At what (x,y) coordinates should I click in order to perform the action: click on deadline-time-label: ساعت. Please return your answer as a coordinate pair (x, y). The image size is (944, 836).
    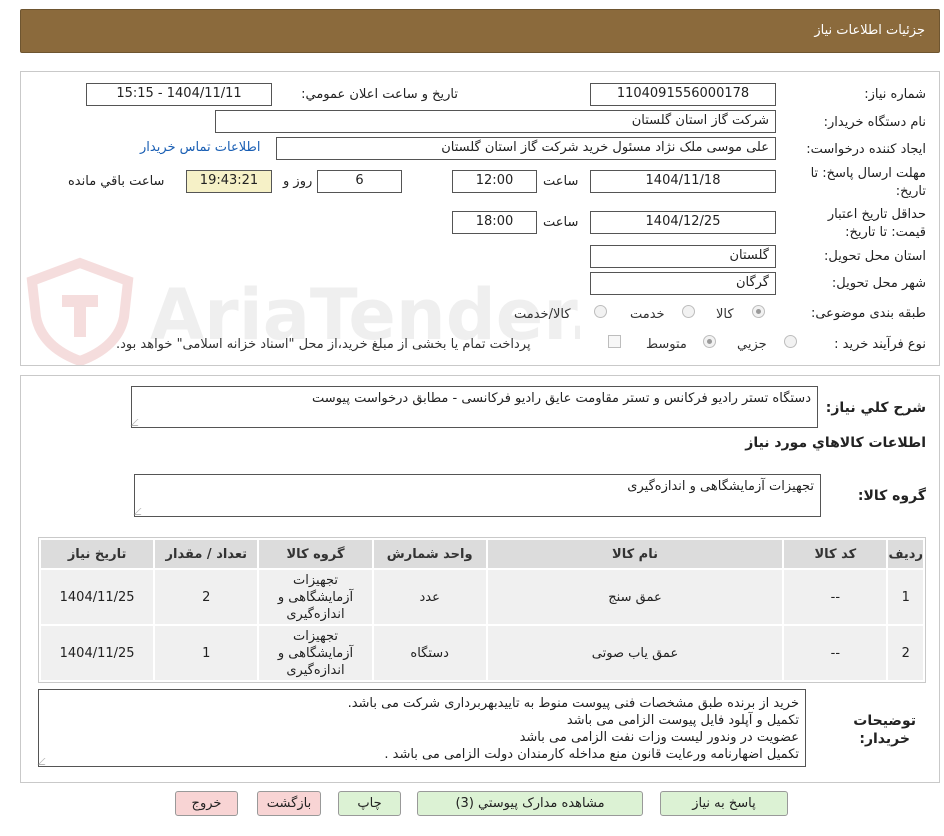
    Looking at the image, I should click on (561, 181).